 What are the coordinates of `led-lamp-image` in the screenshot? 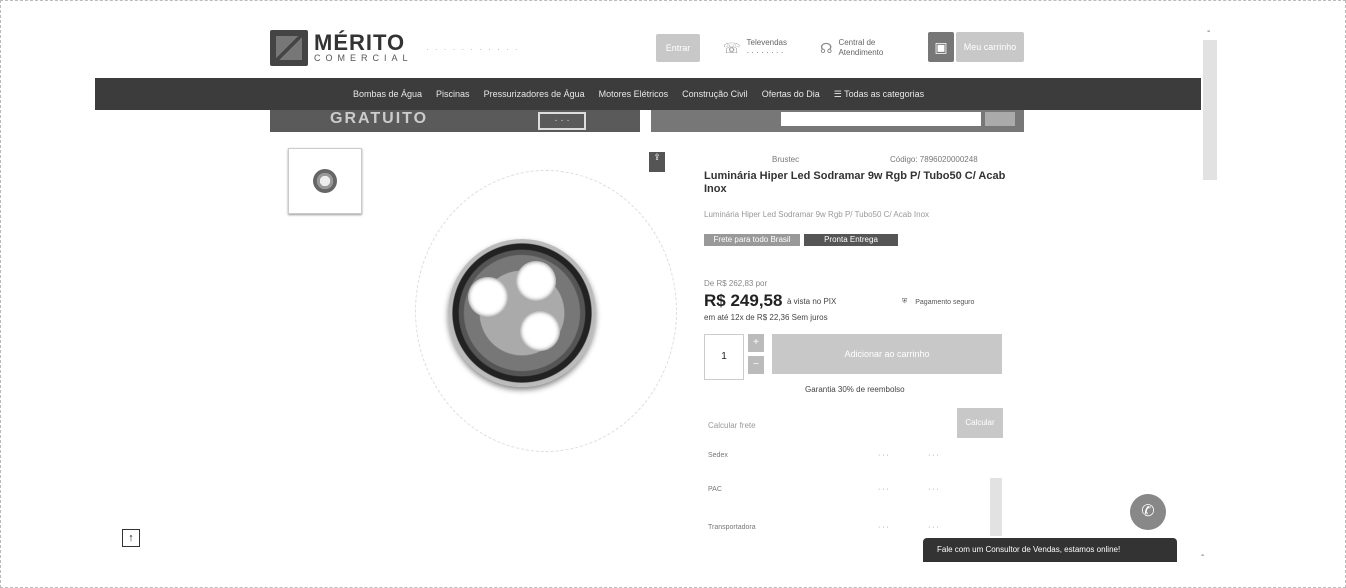 It's located at (522, 313).